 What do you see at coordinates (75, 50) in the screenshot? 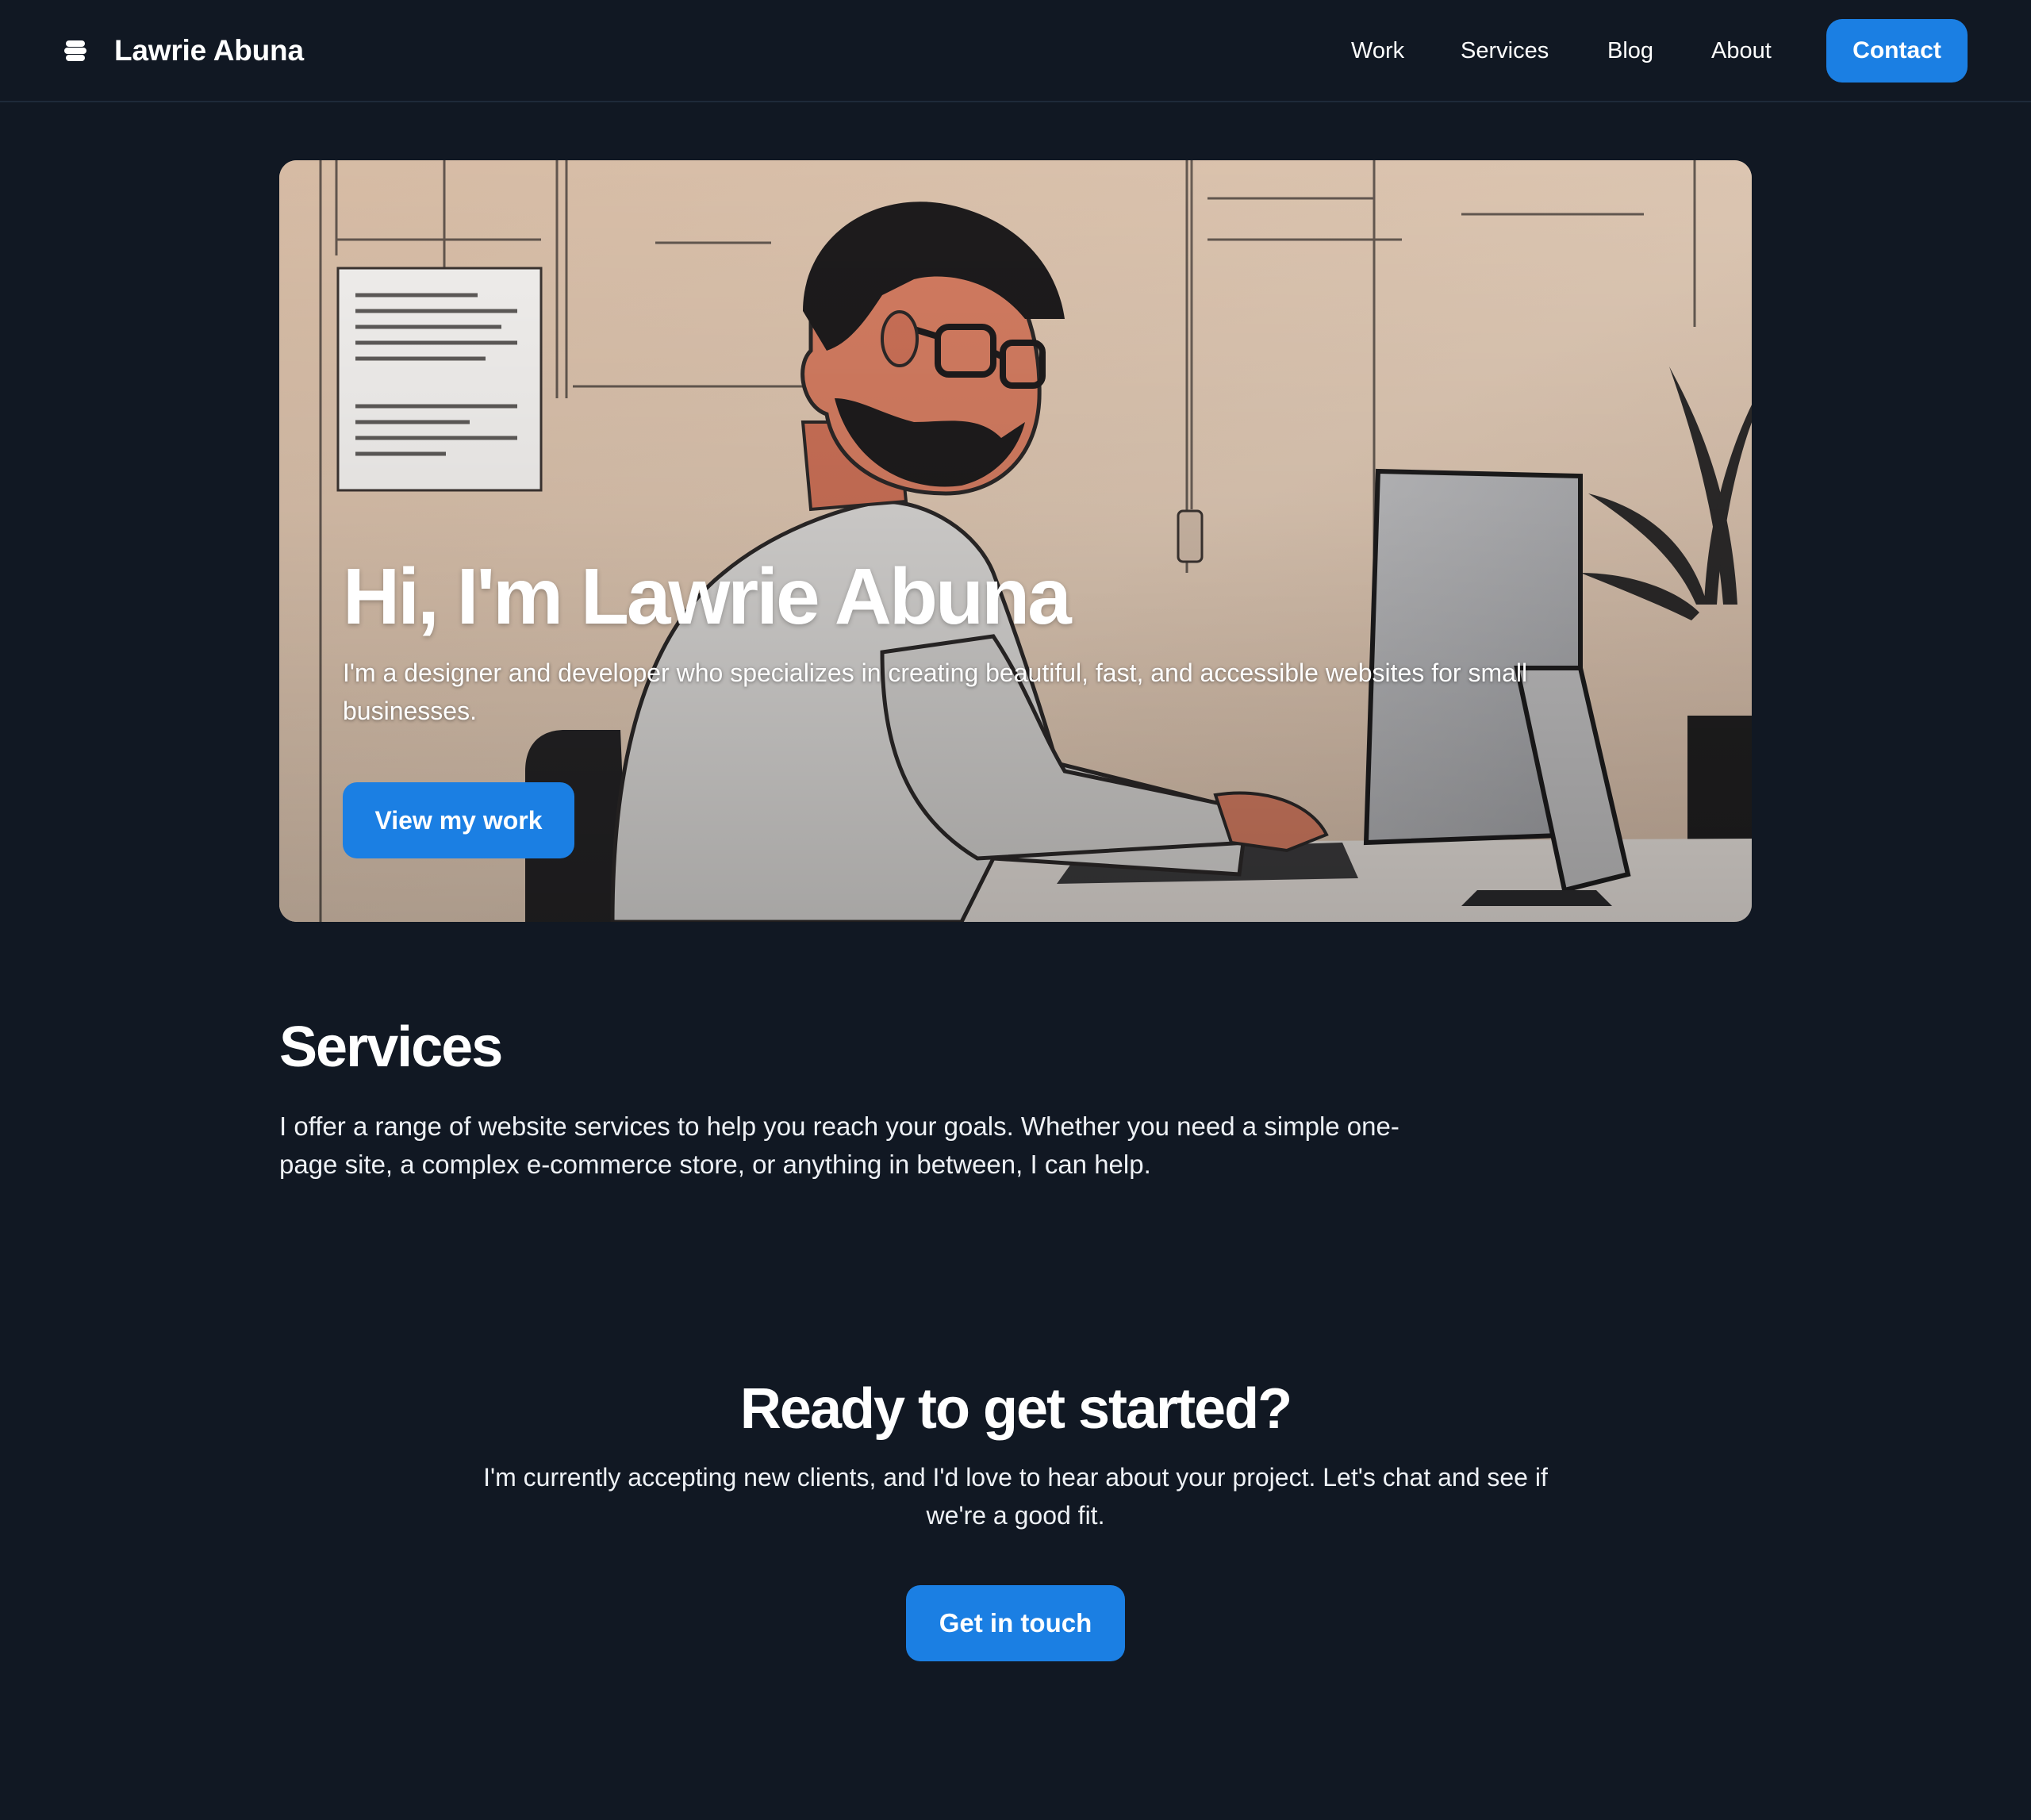
I see `layers-icon` at bounding box center [75, 50].